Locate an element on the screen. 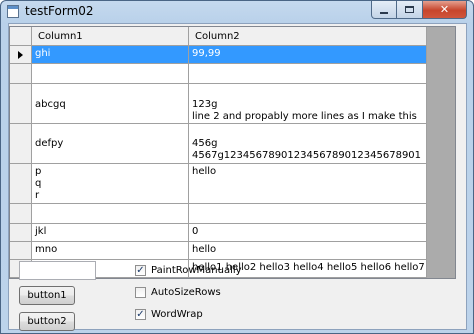  minimize-button is located at coordinates (384, 10).